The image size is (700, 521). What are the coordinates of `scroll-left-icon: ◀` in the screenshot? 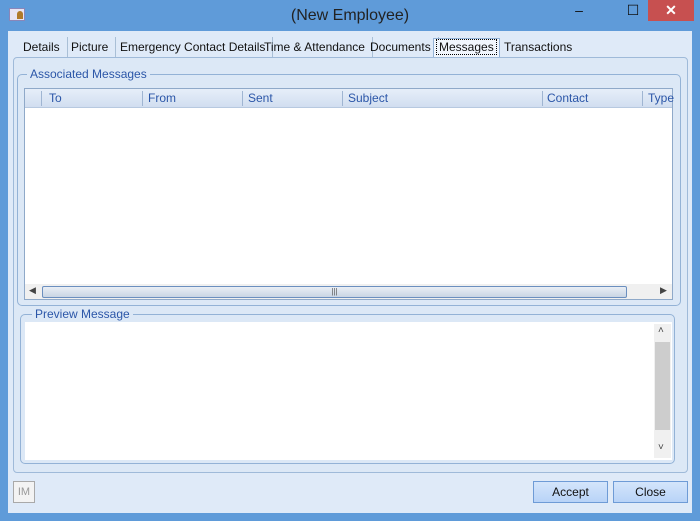 It's located at (32, 290).